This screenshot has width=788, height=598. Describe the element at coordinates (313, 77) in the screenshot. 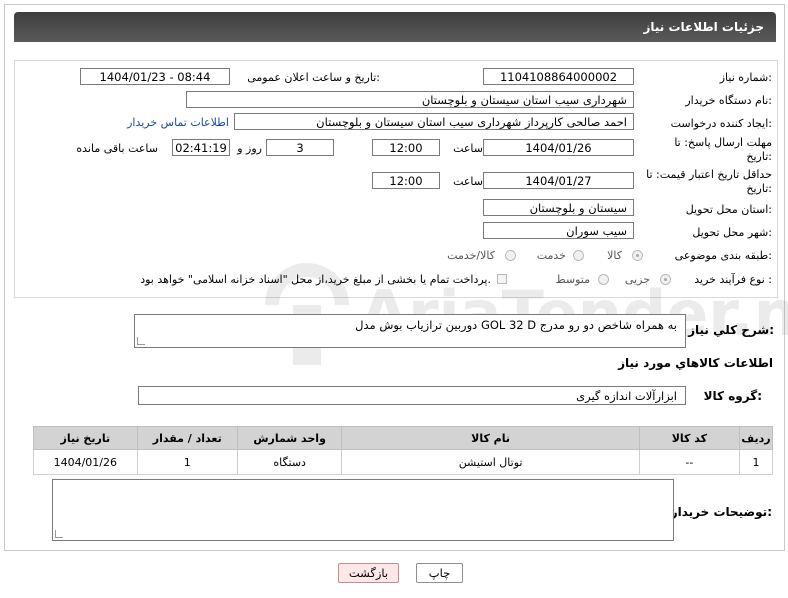

I see `announce-datetime-label: تاریخ و ساعت اعلان عمومی:` at that location.